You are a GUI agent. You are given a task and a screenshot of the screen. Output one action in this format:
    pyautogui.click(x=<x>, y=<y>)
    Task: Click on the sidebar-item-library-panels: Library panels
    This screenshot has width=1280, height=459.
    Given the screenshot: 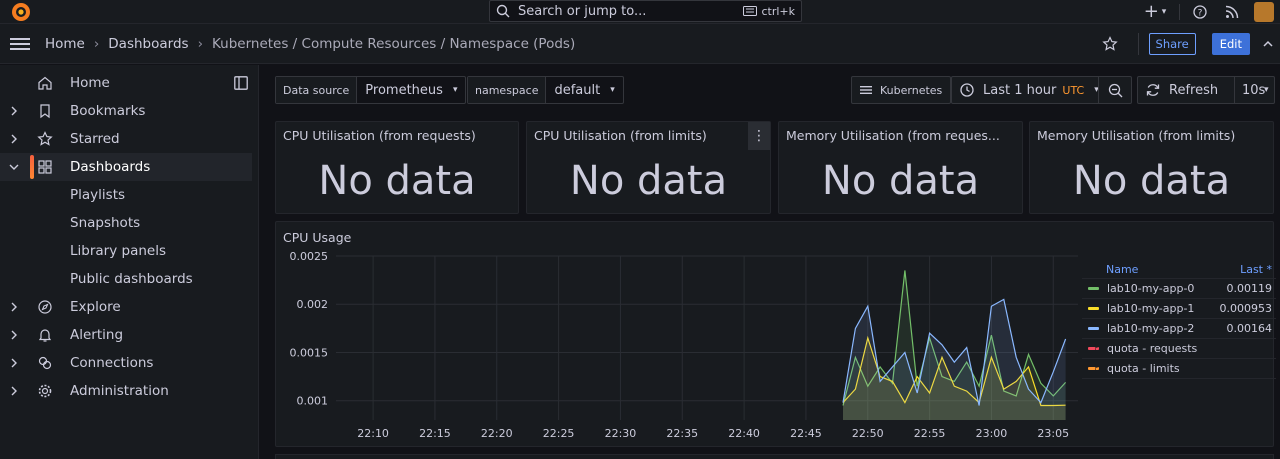 What is the action you would take?
    pyautogui.click(x=126, y=251)
    